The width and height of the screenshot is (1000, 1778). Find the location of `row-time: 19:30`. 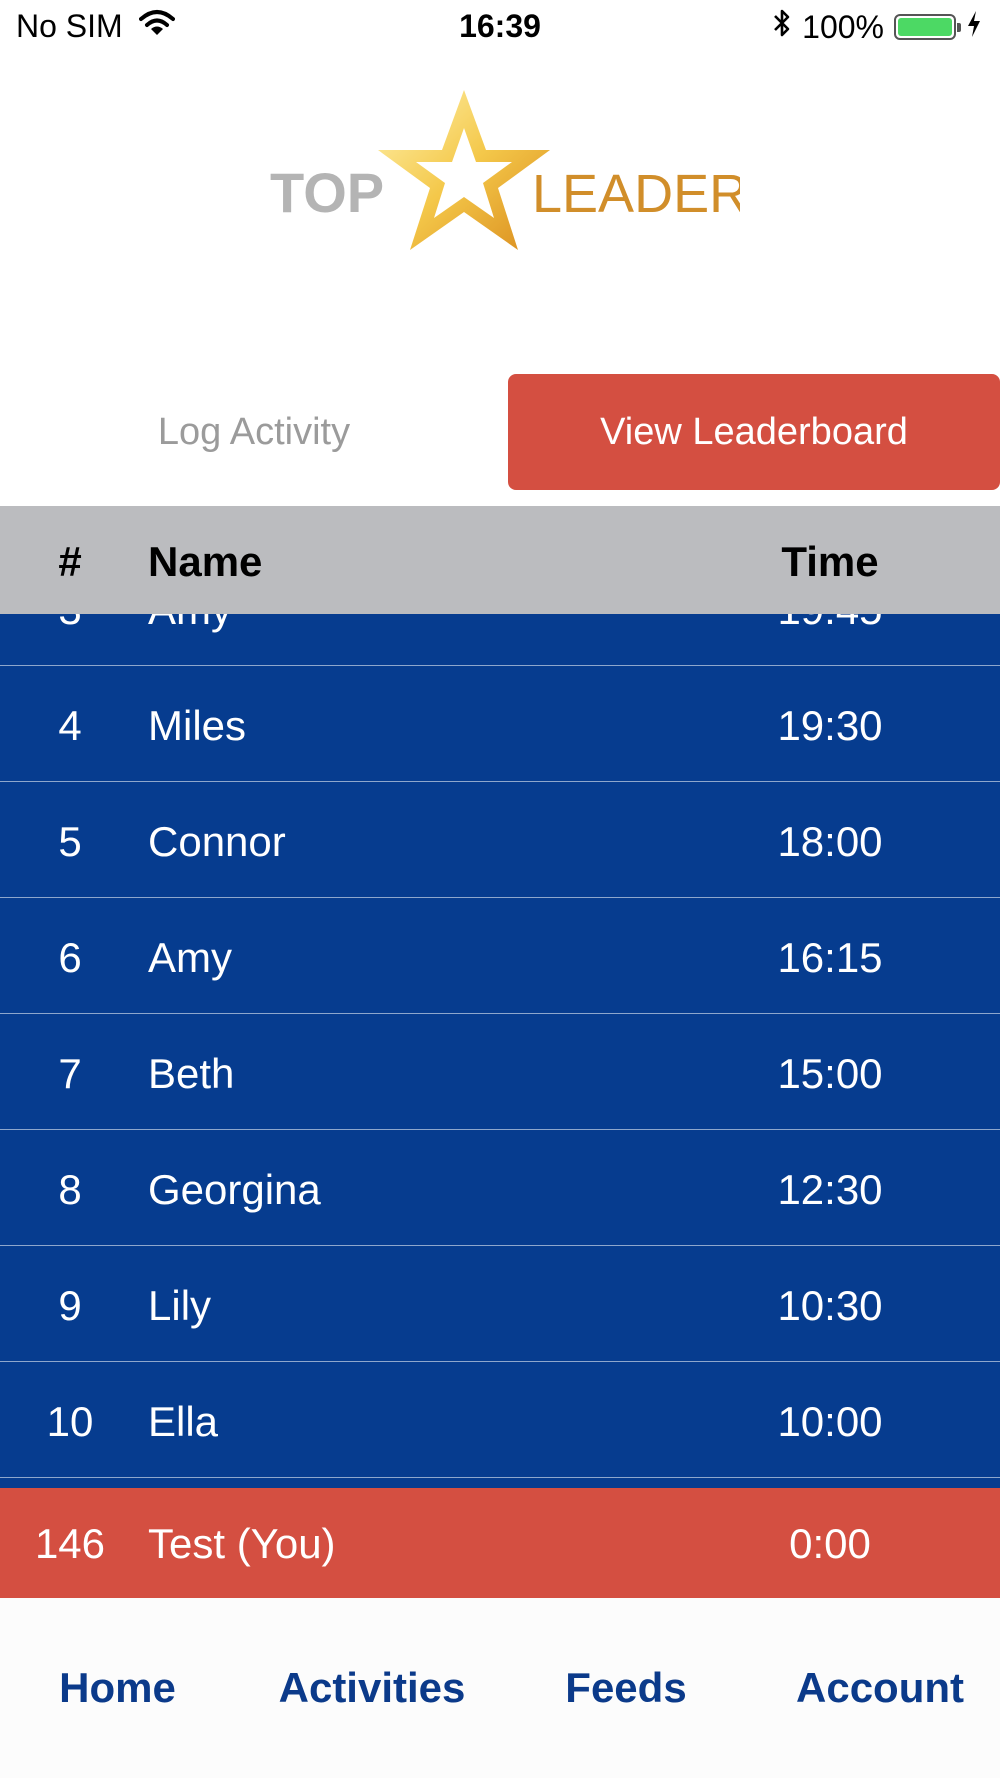

row-time: 19:30 is located at coordinates (830, 725).